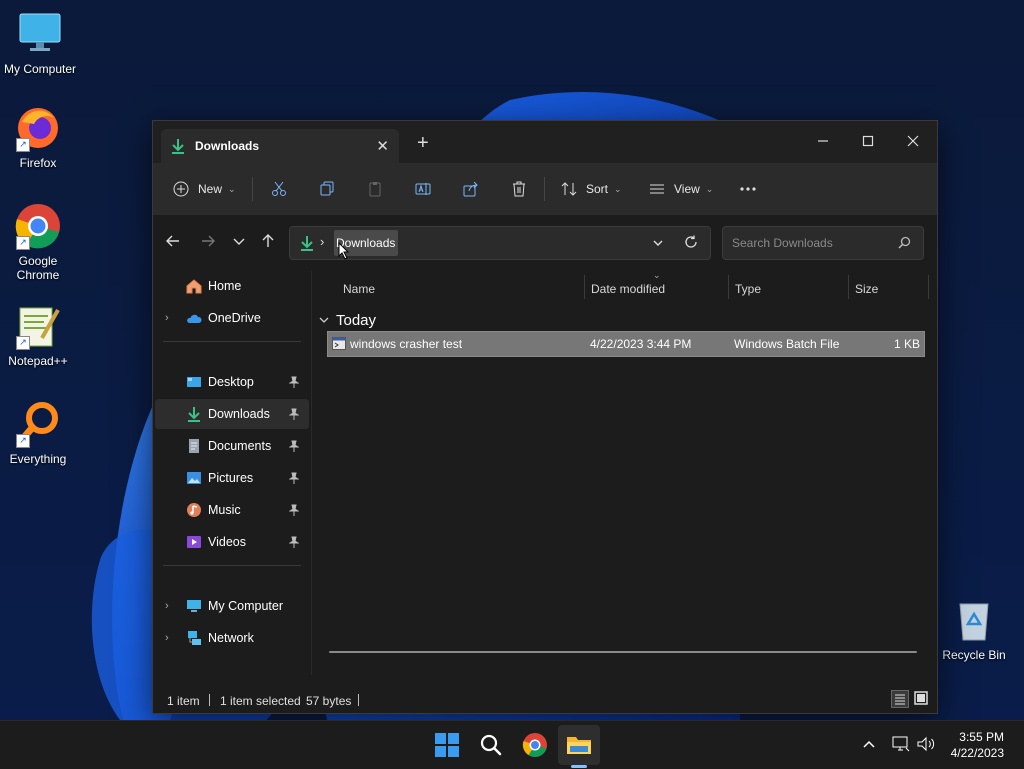 The width and height of the screenshot is (1024, 769). What do you see at coordinates (344, 251) in the screenshot?
I see `mouse-cursor-icon` at bounding box center [344, 251].